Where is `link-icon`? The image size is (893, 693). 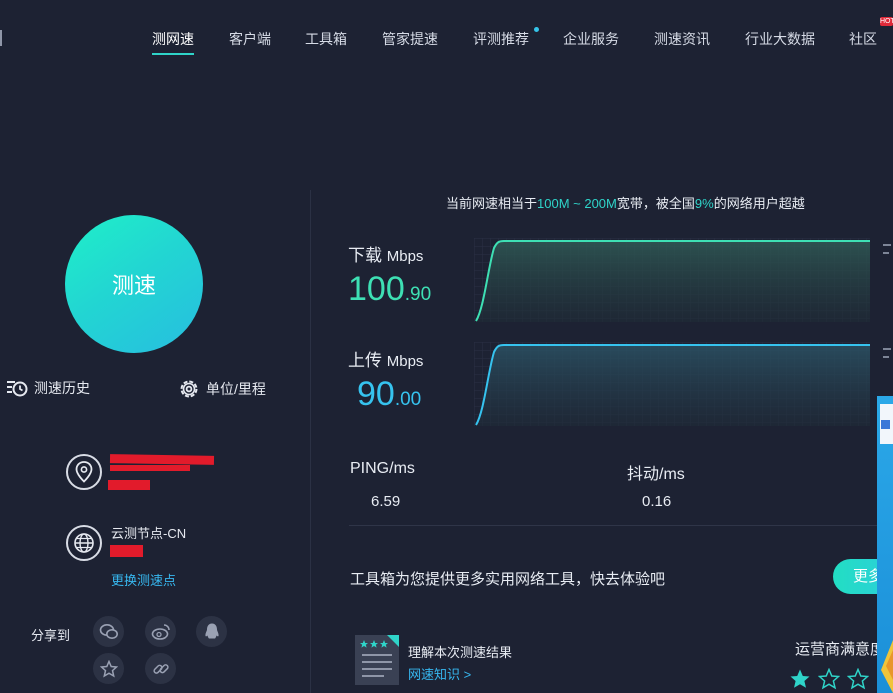
link-icon is located at coordinates (160, 668).